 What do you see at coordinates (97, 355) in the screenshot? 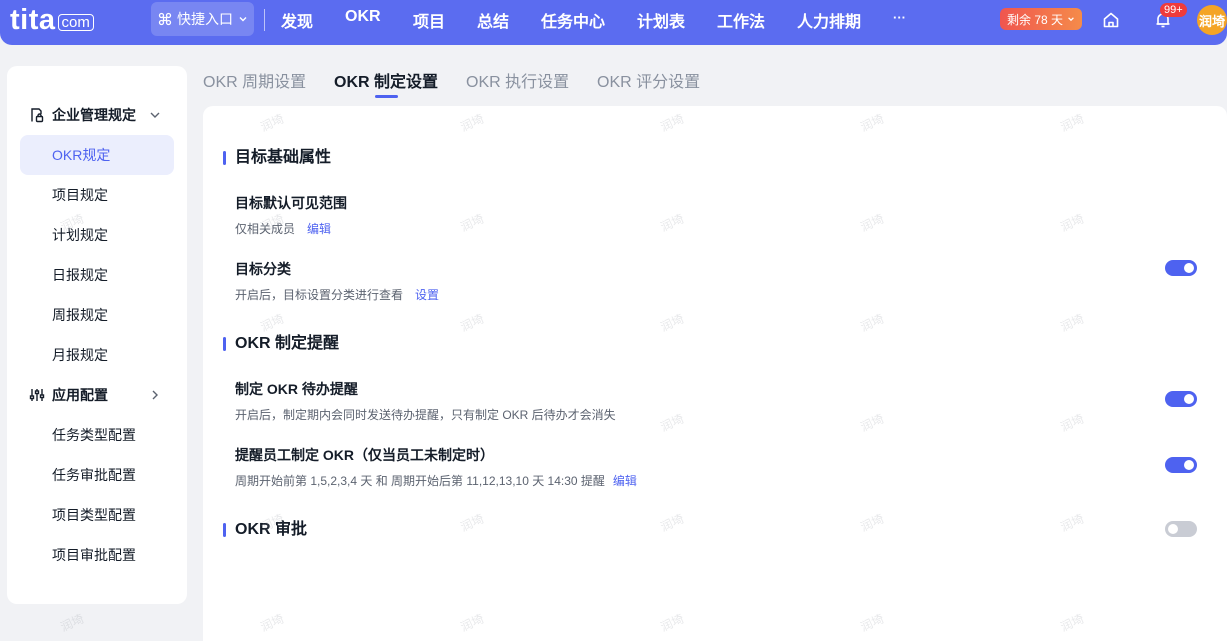
I see `sidebar-item-monthly-report-rules: 月报规定` at bounding box center [97, 355].